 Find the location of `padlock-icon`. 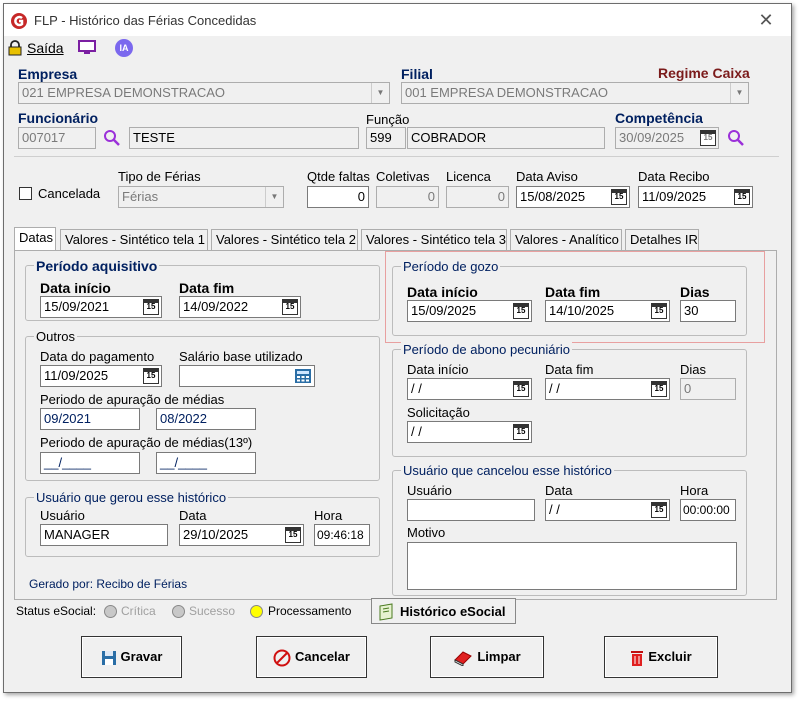

padlock-icon is located at coordinates (15, 48).